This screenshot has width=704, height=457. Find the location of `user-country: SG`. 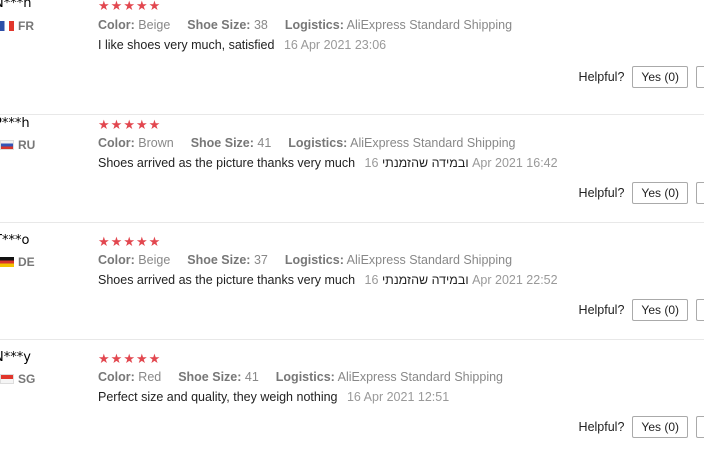

user-country: SG is located at coordinates (17, 379).